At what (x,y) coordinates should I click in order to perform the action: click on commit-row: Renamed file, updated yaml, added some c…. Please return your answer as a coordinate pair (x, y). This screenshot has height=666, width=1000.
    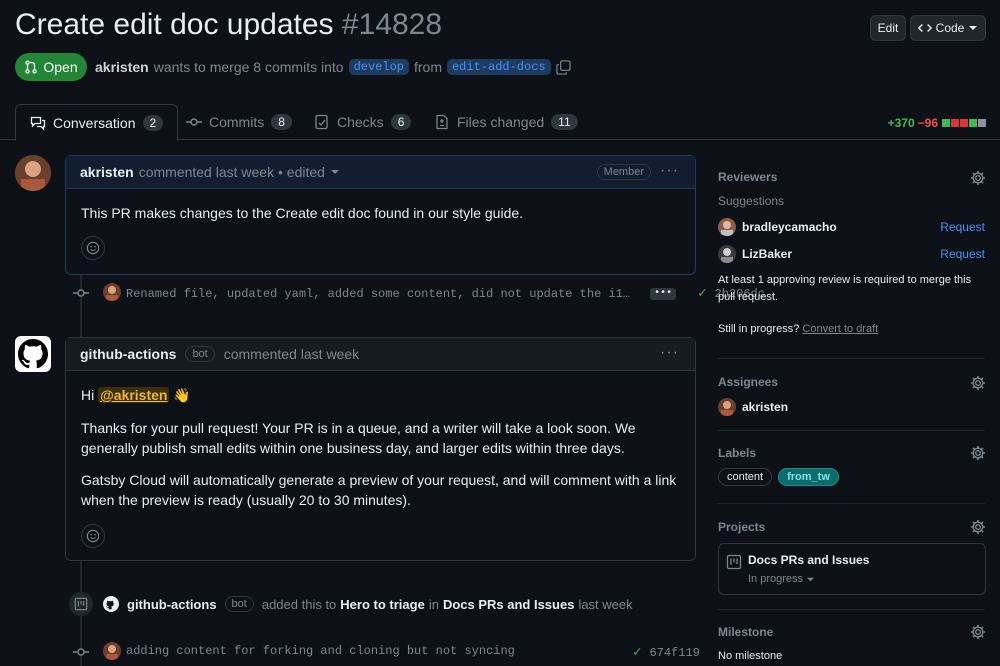
    Looking at the image, I should click on (445, 293).